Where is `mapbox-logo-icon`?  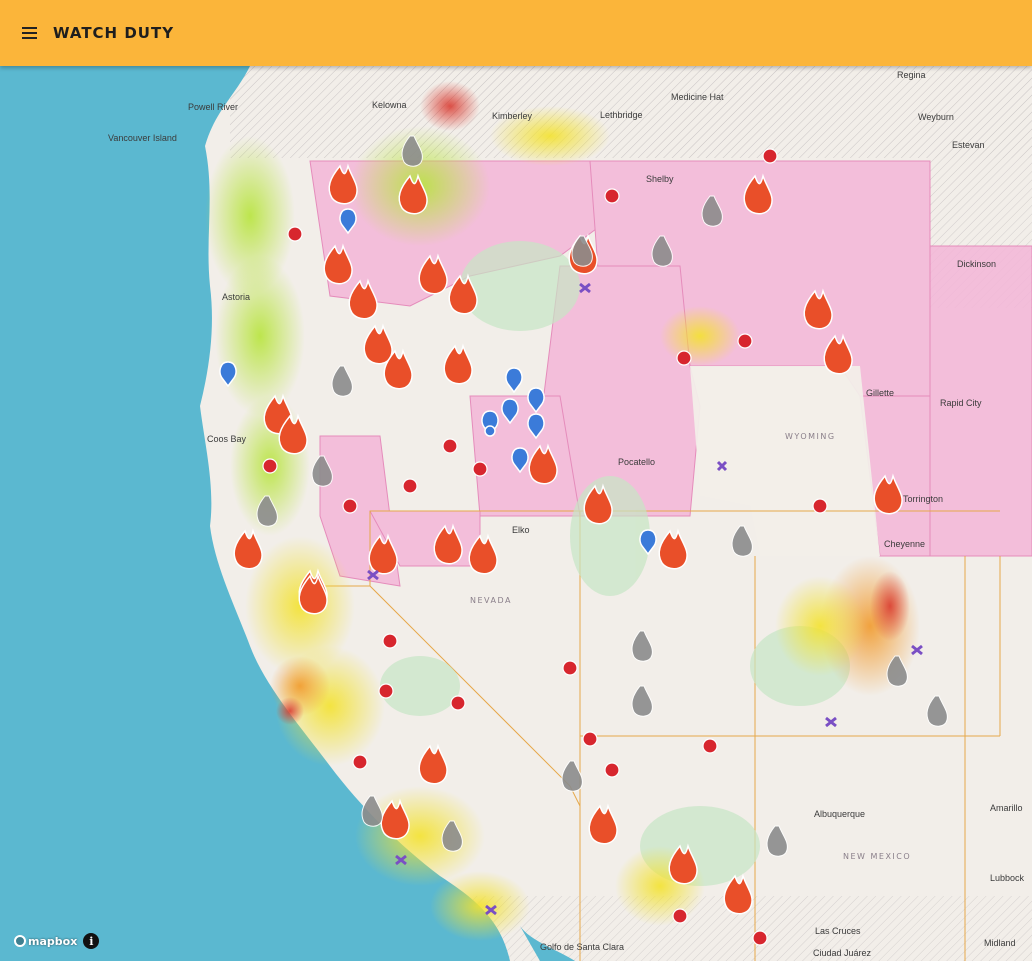 mapbox-logo-icon is located at coordinates (20, 941).